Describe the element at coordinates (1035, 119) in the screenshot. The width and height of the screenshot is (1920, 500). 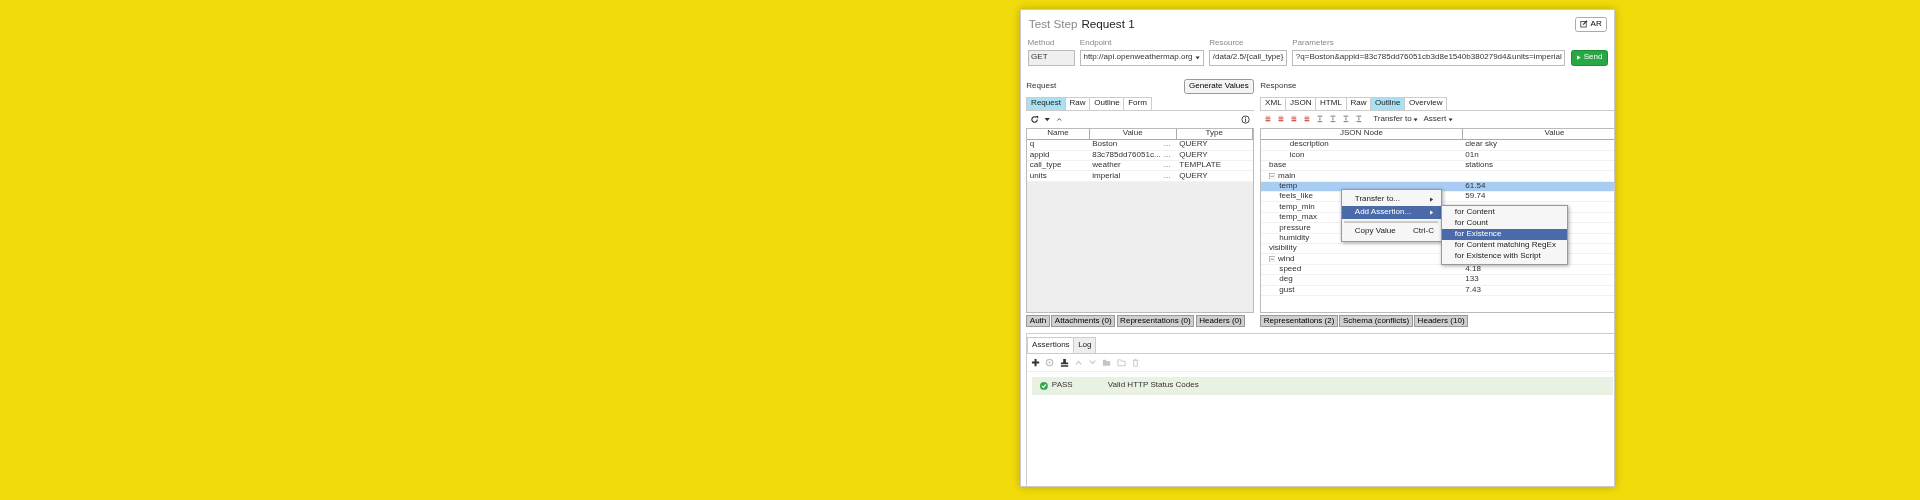
I see `refresh-icon` at that location.